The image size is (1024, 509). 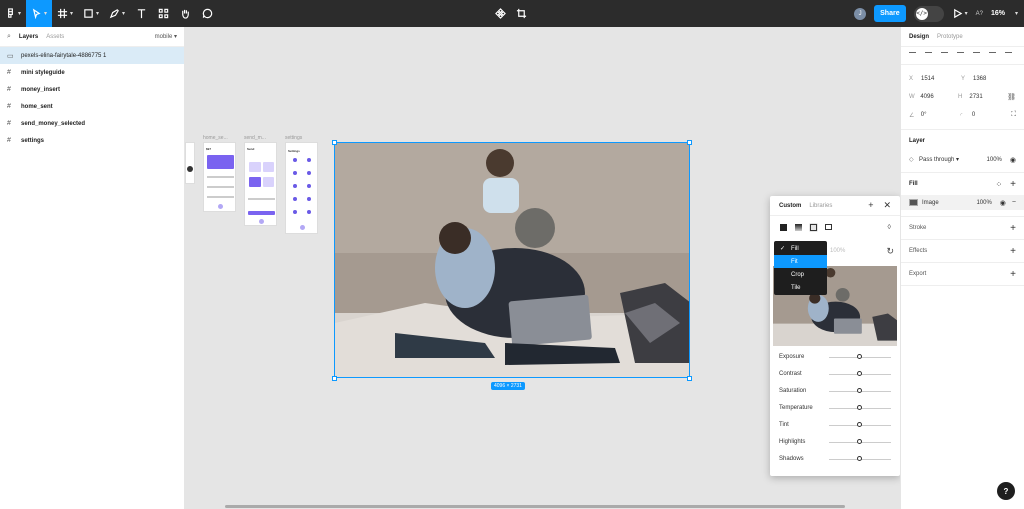 I want to click on rotation-input: 0°, so click(x=940, y=115).